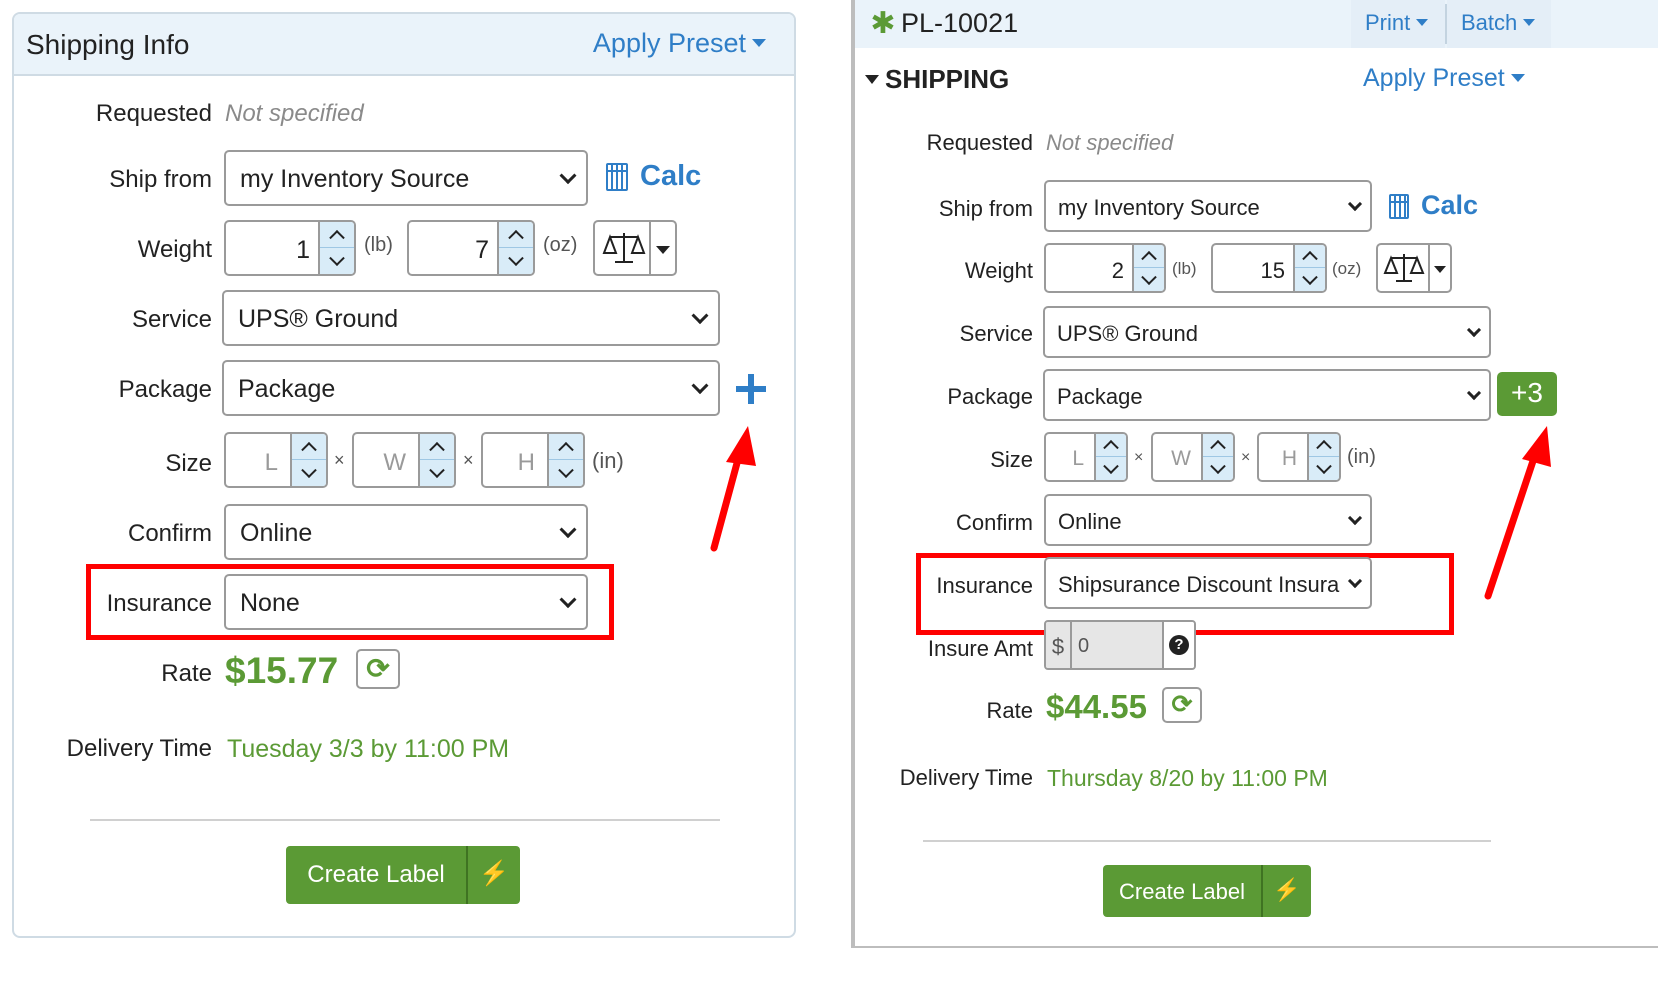 The height and width of the screenshot is (1002, 1658). Describe the element at coordinates (617, 177) in the screenshot. I see `calculator-icon` at that location.